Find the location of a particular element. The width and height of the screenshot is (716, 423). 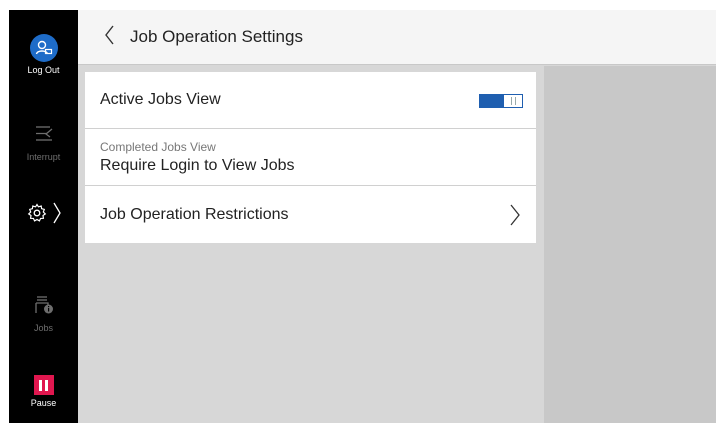

completed-jobs-view-label: Completed Jobs View is located at coordinates (158, 146).